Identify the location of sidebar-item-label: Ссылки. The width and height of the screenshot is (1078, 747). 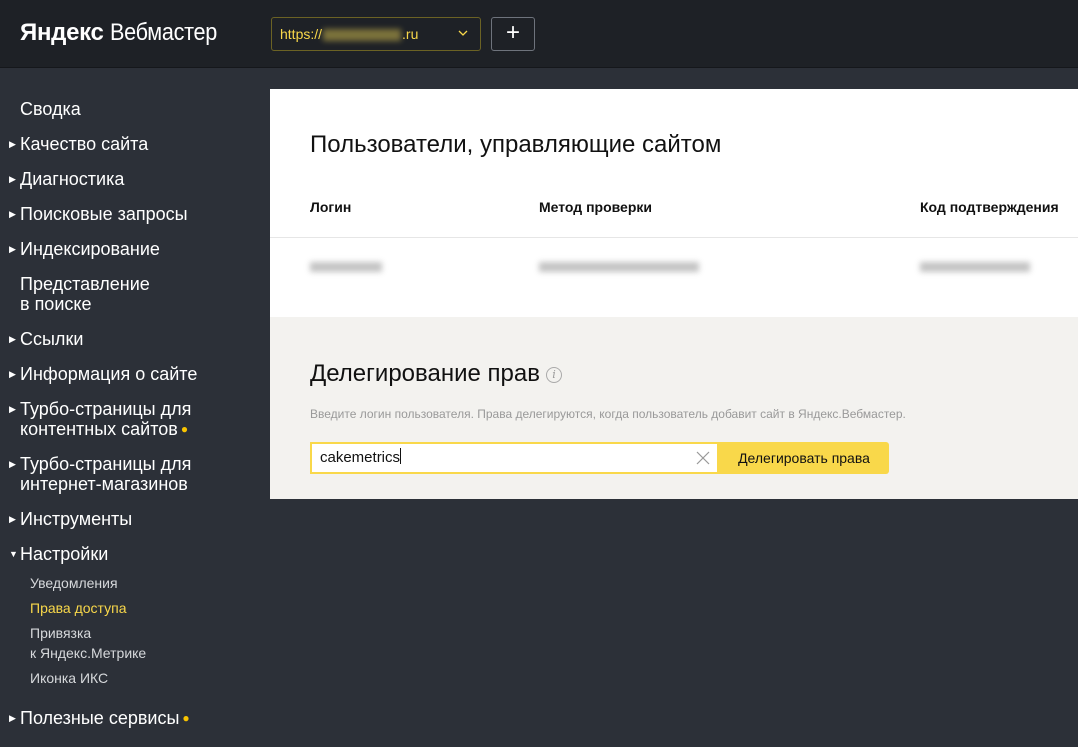
(52, 339).